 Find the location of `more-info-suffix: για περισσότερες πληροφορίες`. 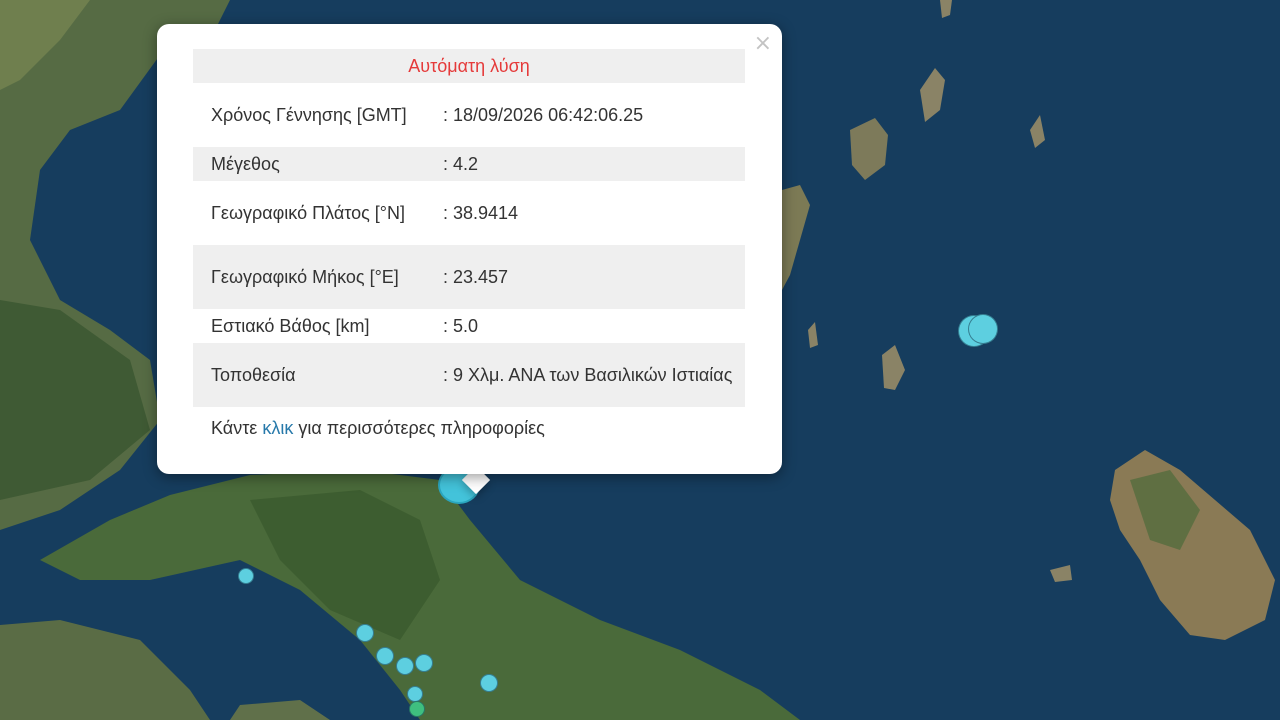

more-info-suffix: για περισσότερες πληροφορίες is located at coordinates (419, 428).